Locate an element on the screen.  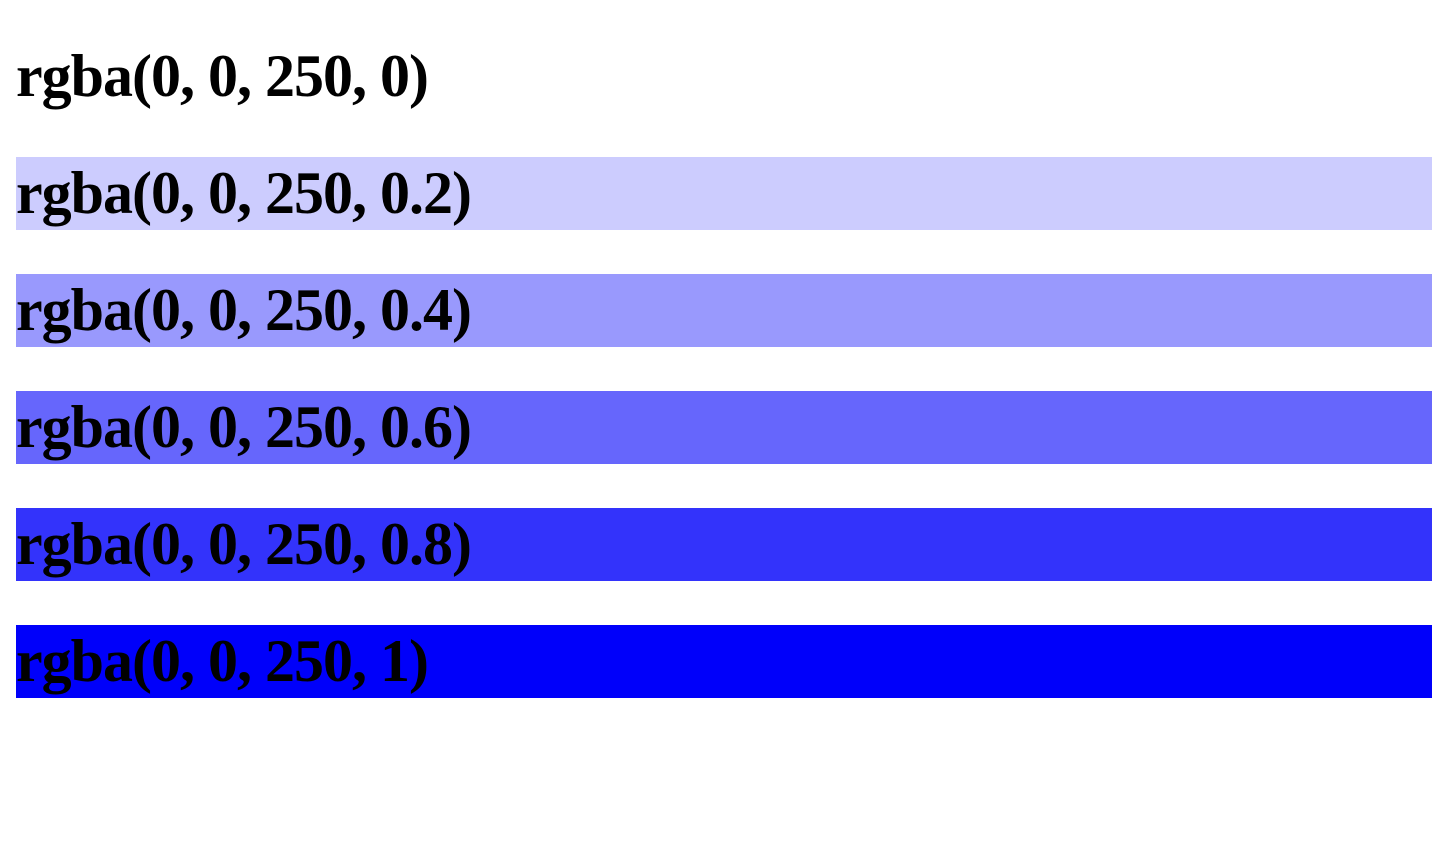
swatch-label: rgba(0, 0, 250, 1) is located at coordinates (222, 661).